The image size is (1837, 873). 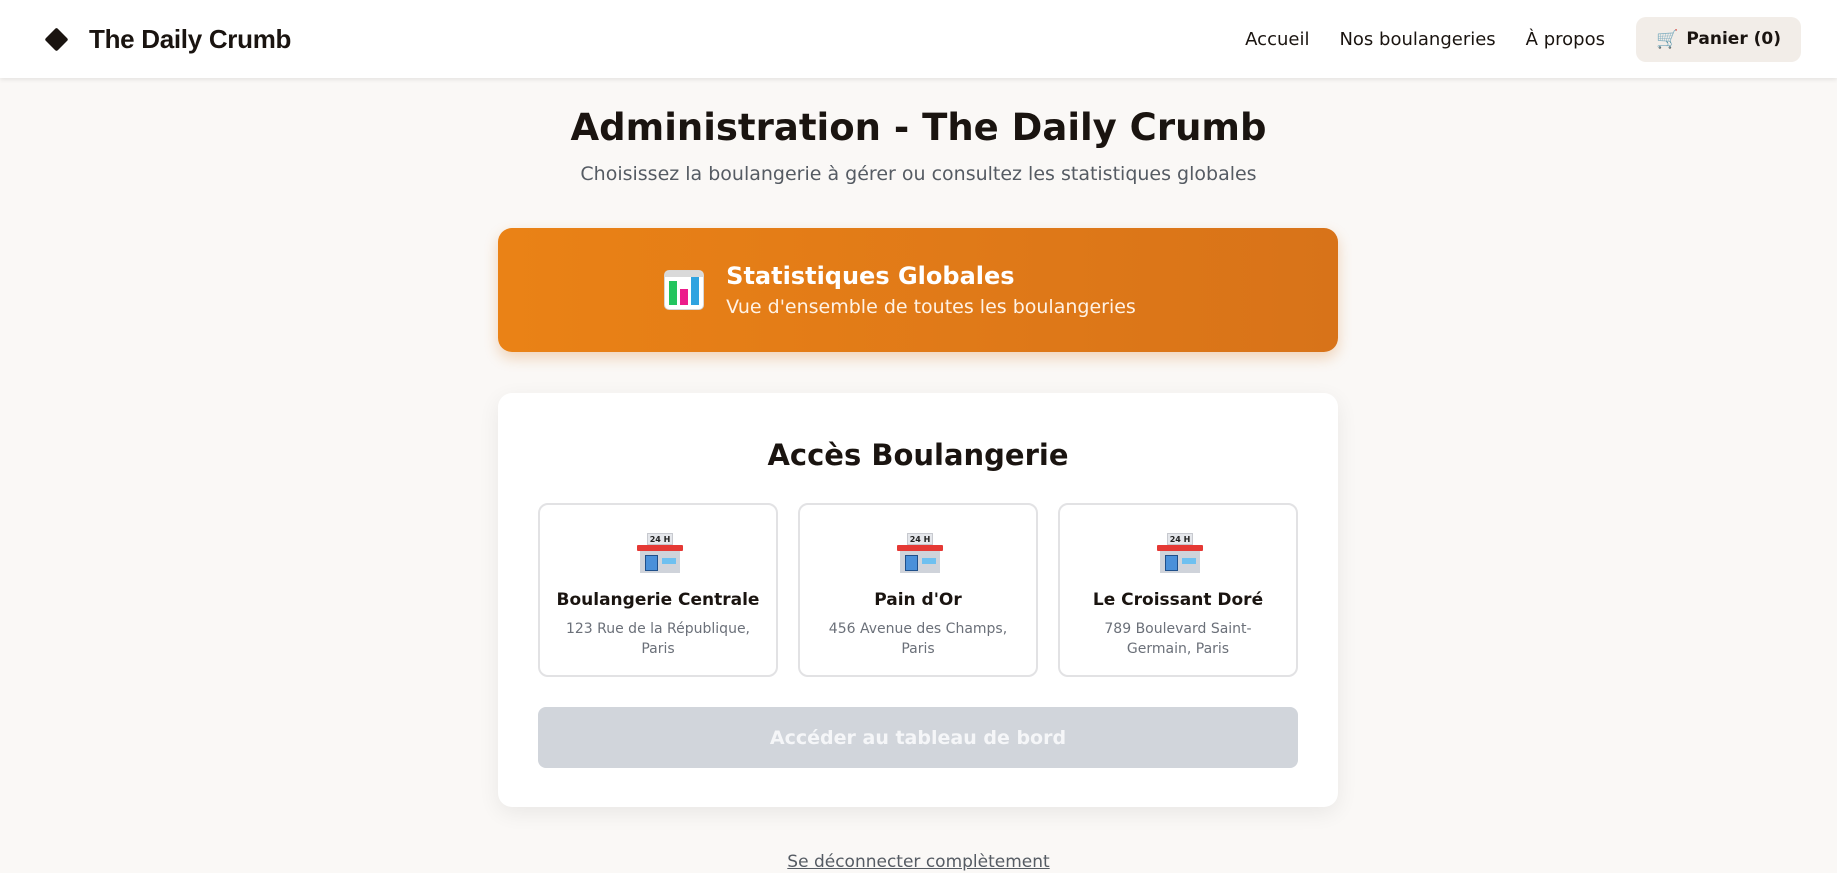 What do you see at coordinates (684, 290) in the screenshot?
I see `bar-chart-icon` at bounding box center [684, 290].